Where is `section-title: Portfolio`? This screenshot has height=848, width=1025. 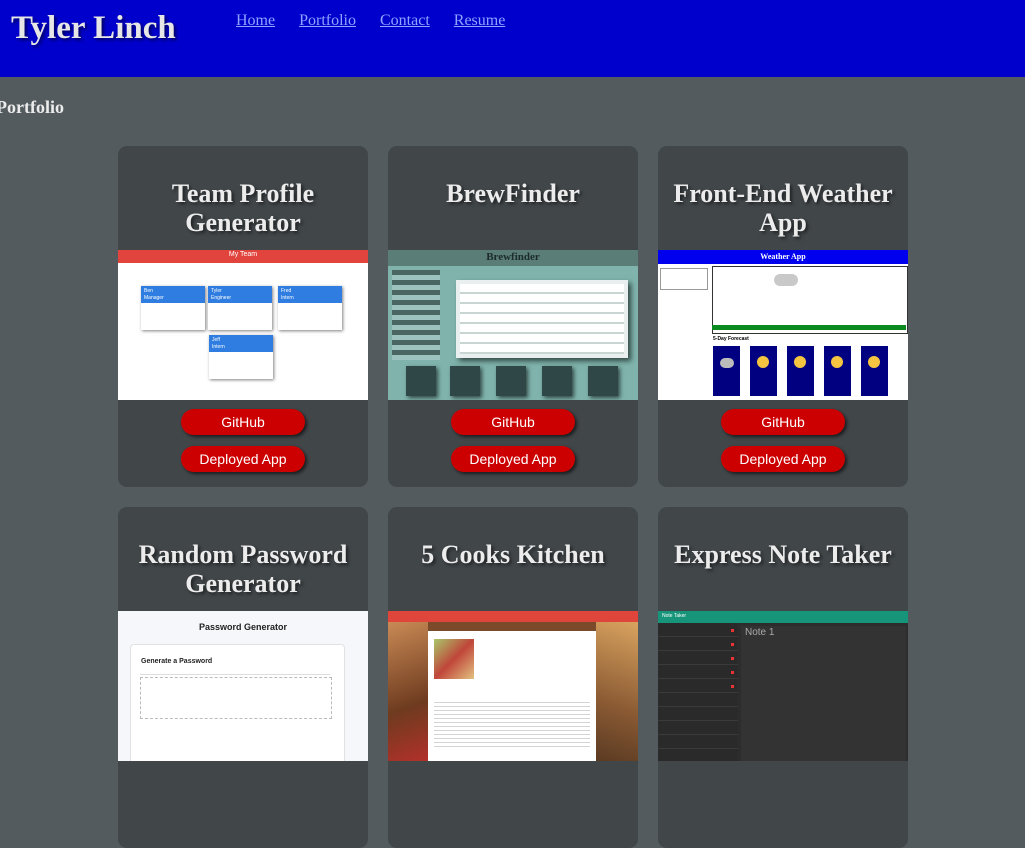 section-title: Portfolio is located at coordinates (32, 107).